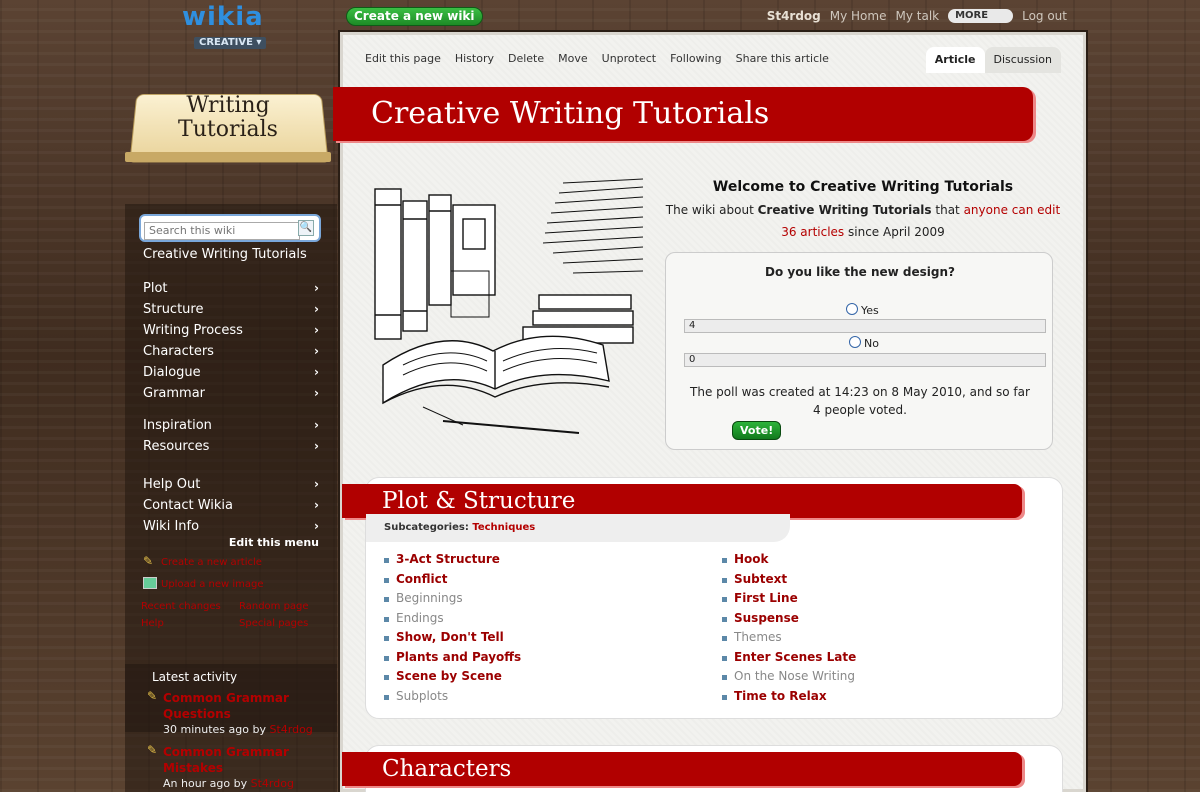  Describe the element at coordinates (534, 677) in the screenshot. I see `list-item: Scene by Scene` at that location.